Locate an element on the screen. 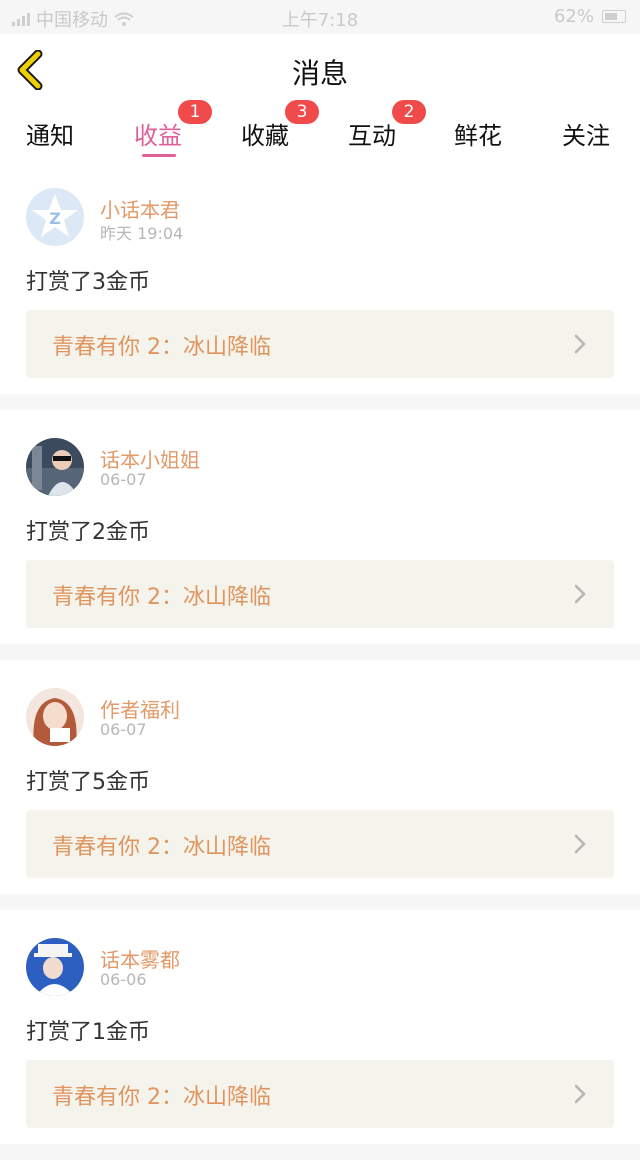 Image resolution: width=640 pixels, height=1160 pixels. nav-bar: 消息 is located at coordinates (320, 71).